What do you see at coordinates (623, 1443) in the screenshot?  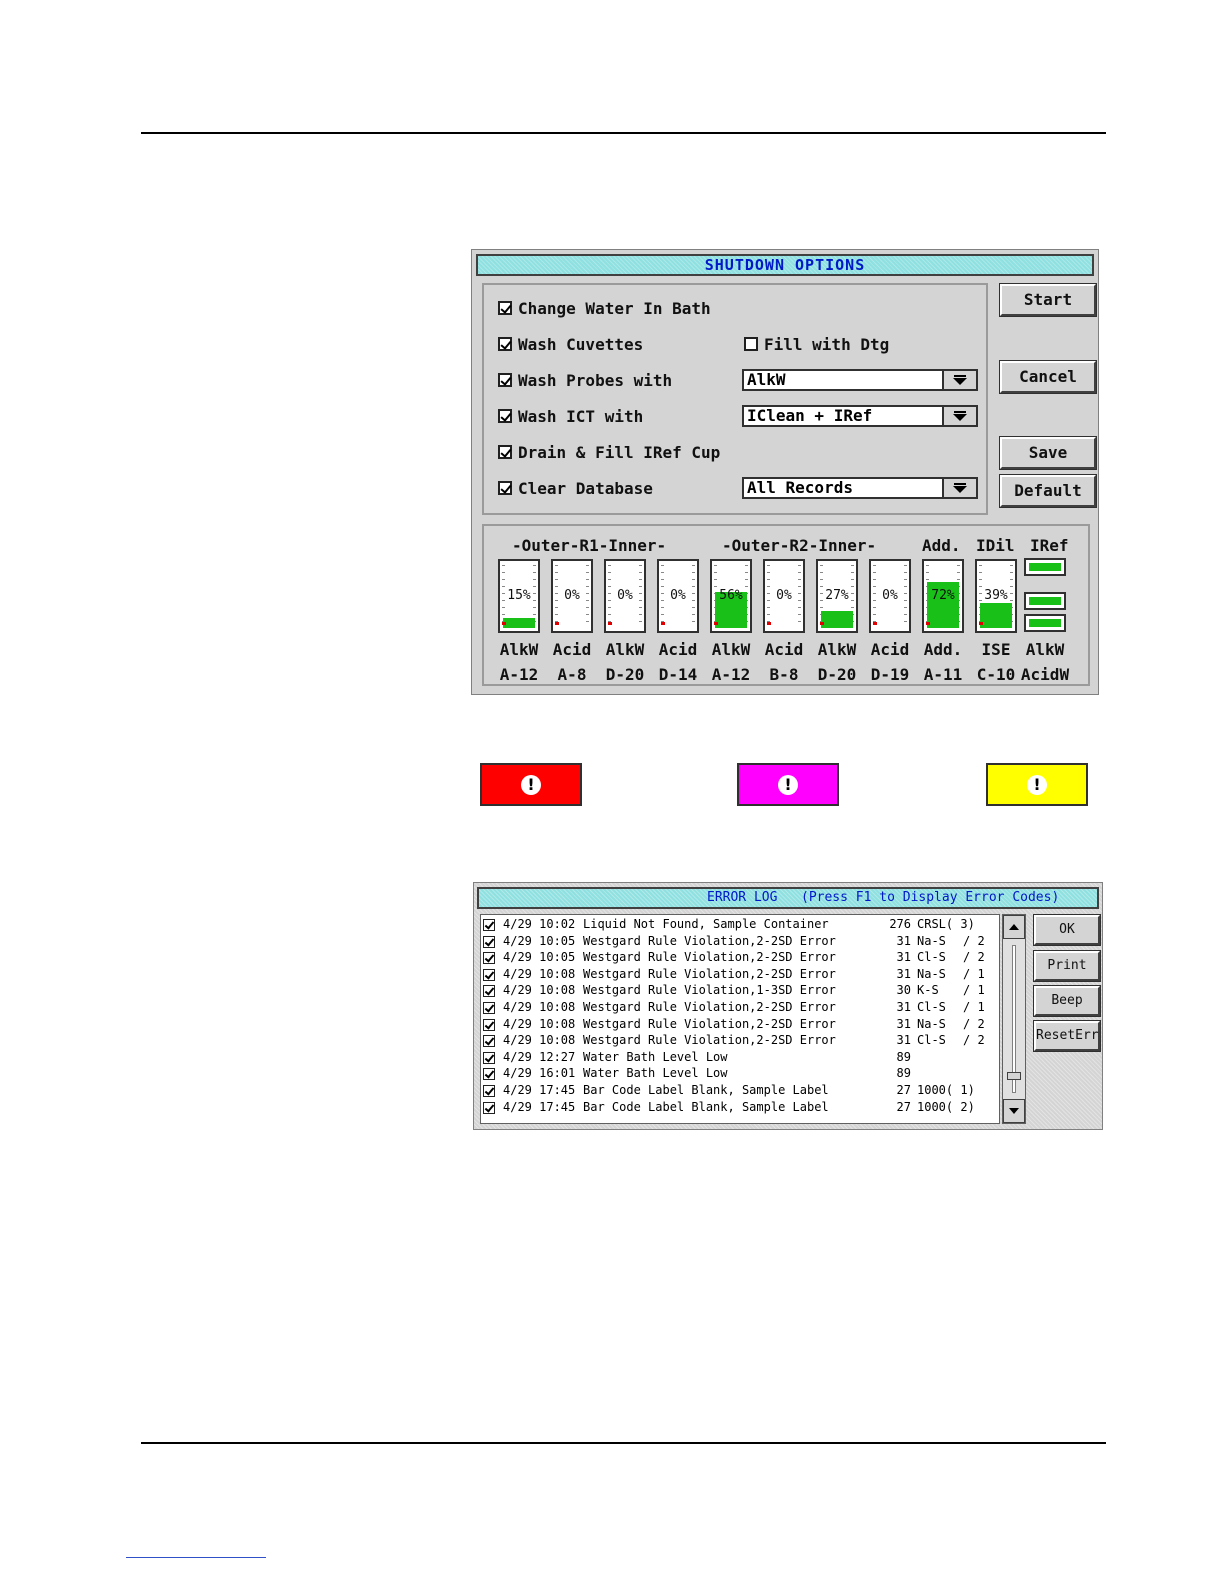 I see `footer-rule` at bounding box center [623, 1443].